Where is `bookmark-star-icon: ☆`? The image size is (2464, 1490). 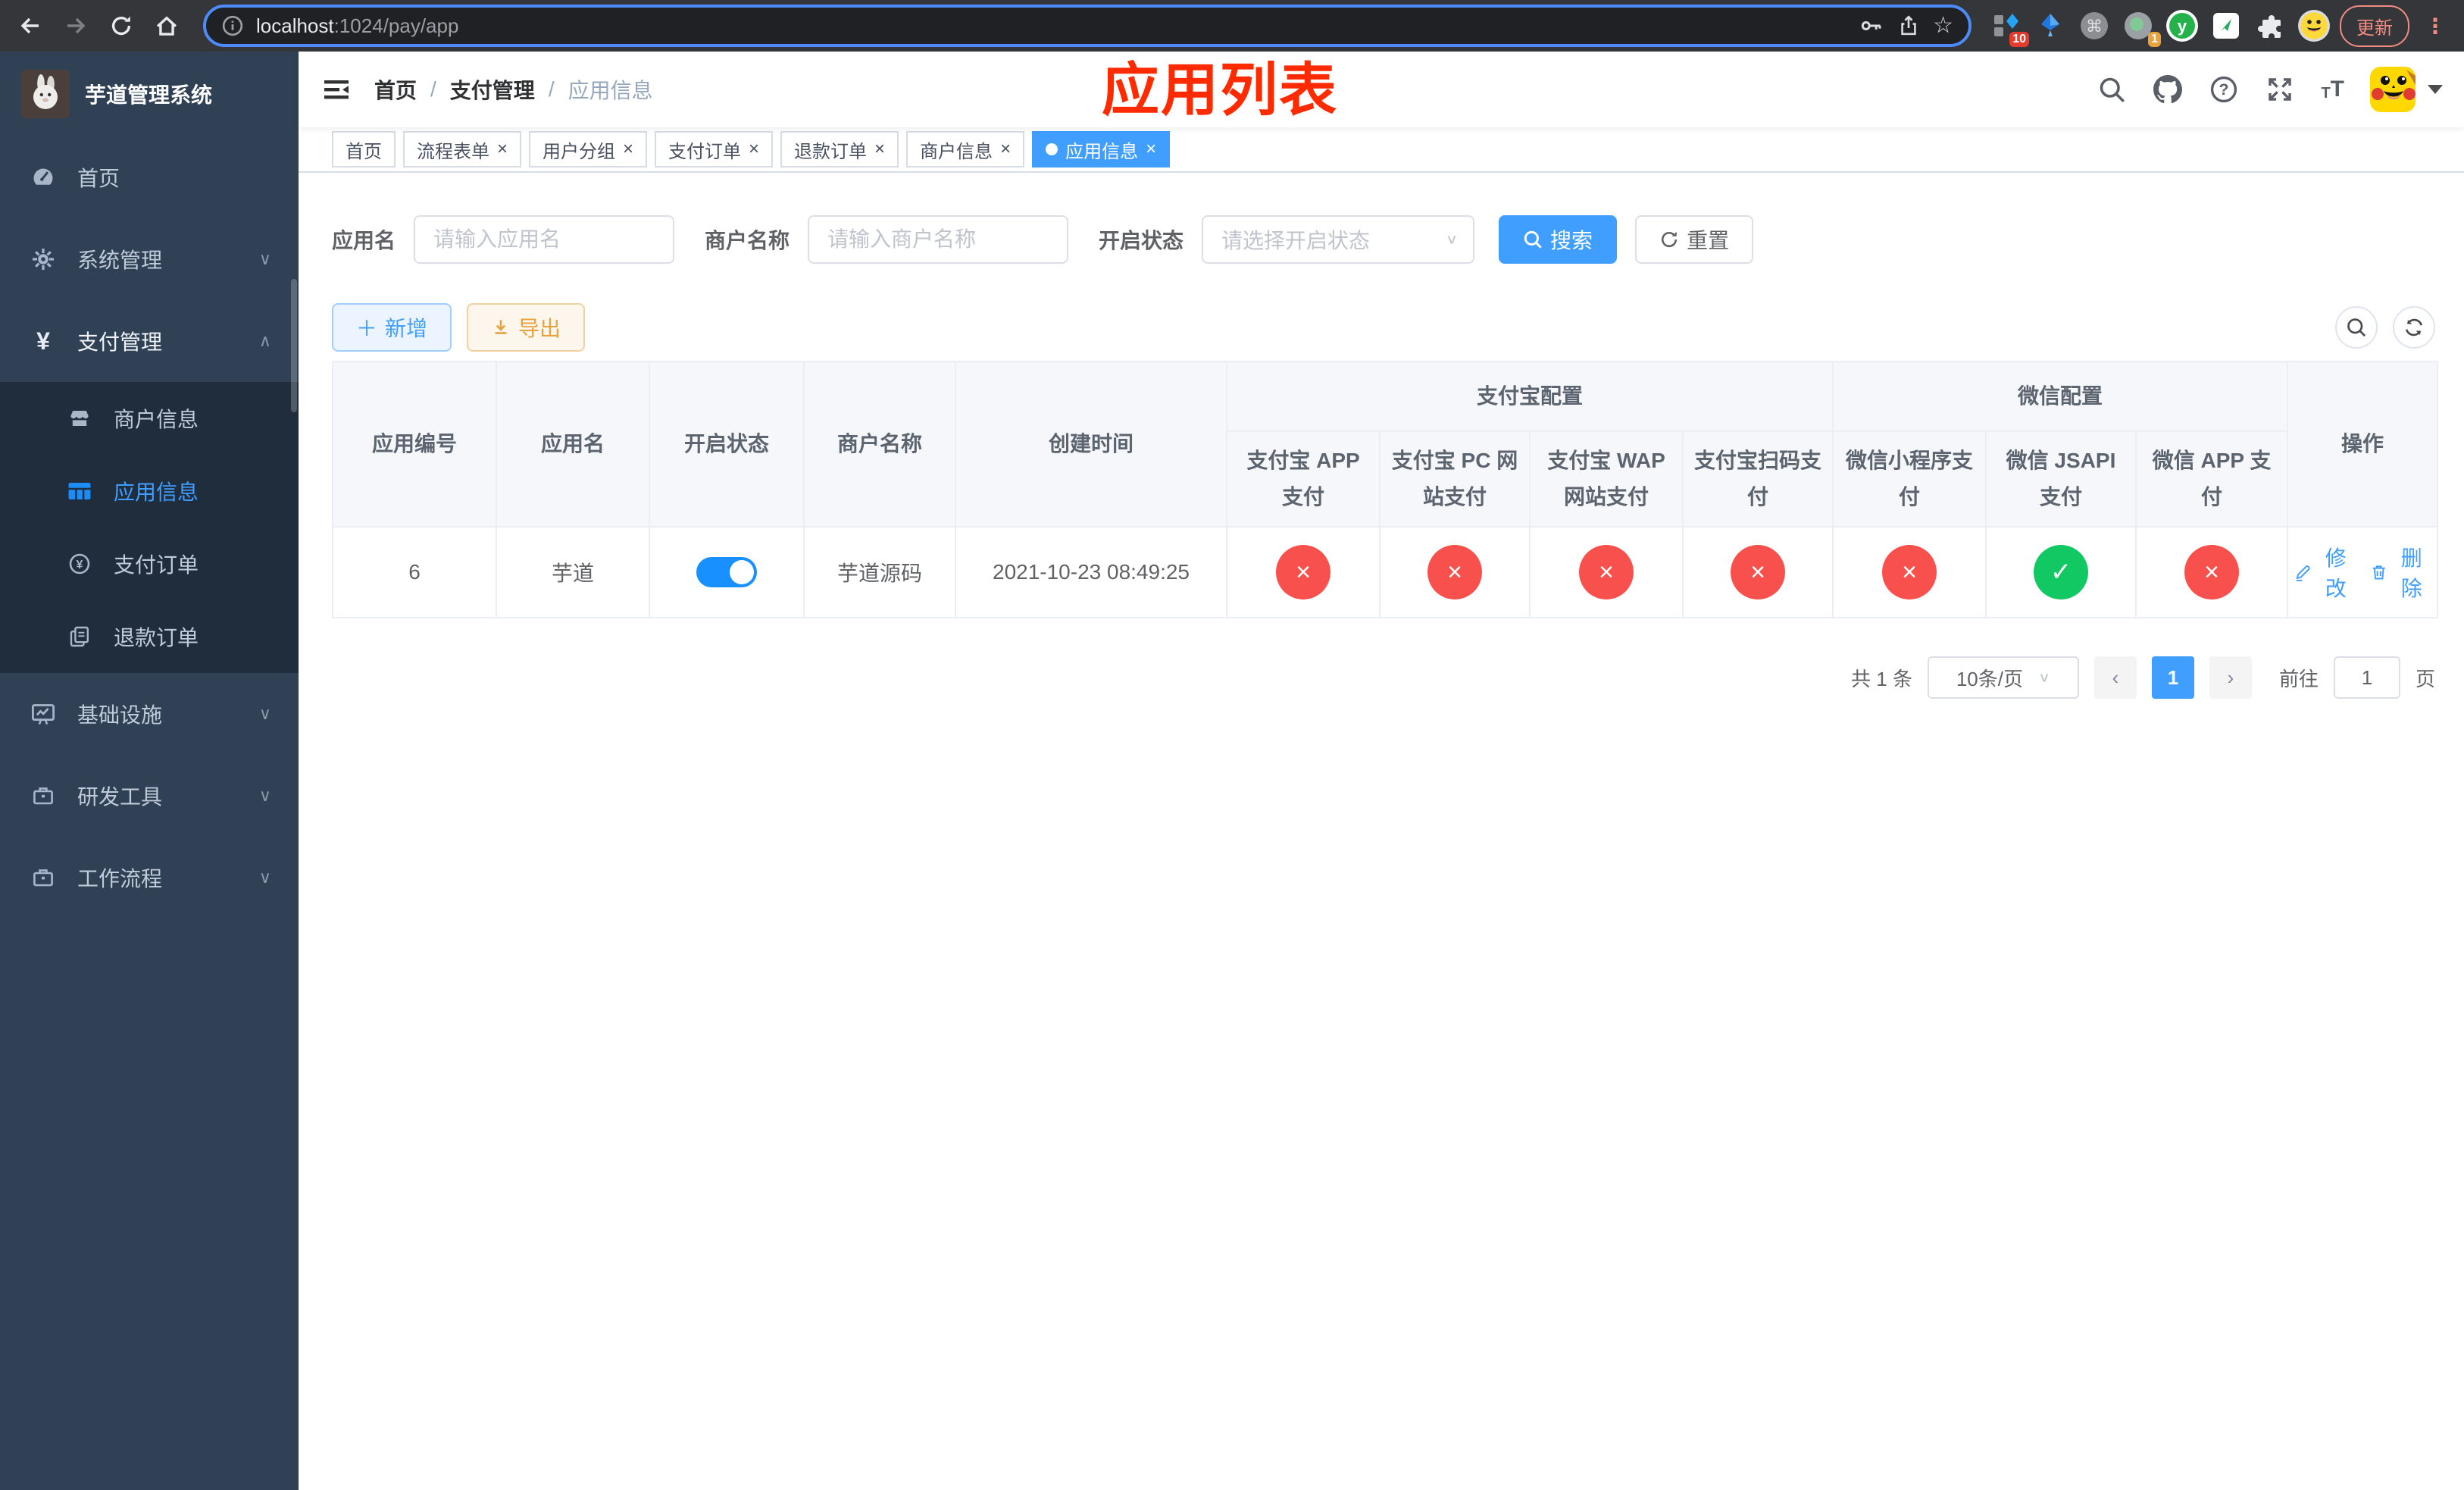
bookmark-star-icon: ☆ is located at coordinates (1943, 26).